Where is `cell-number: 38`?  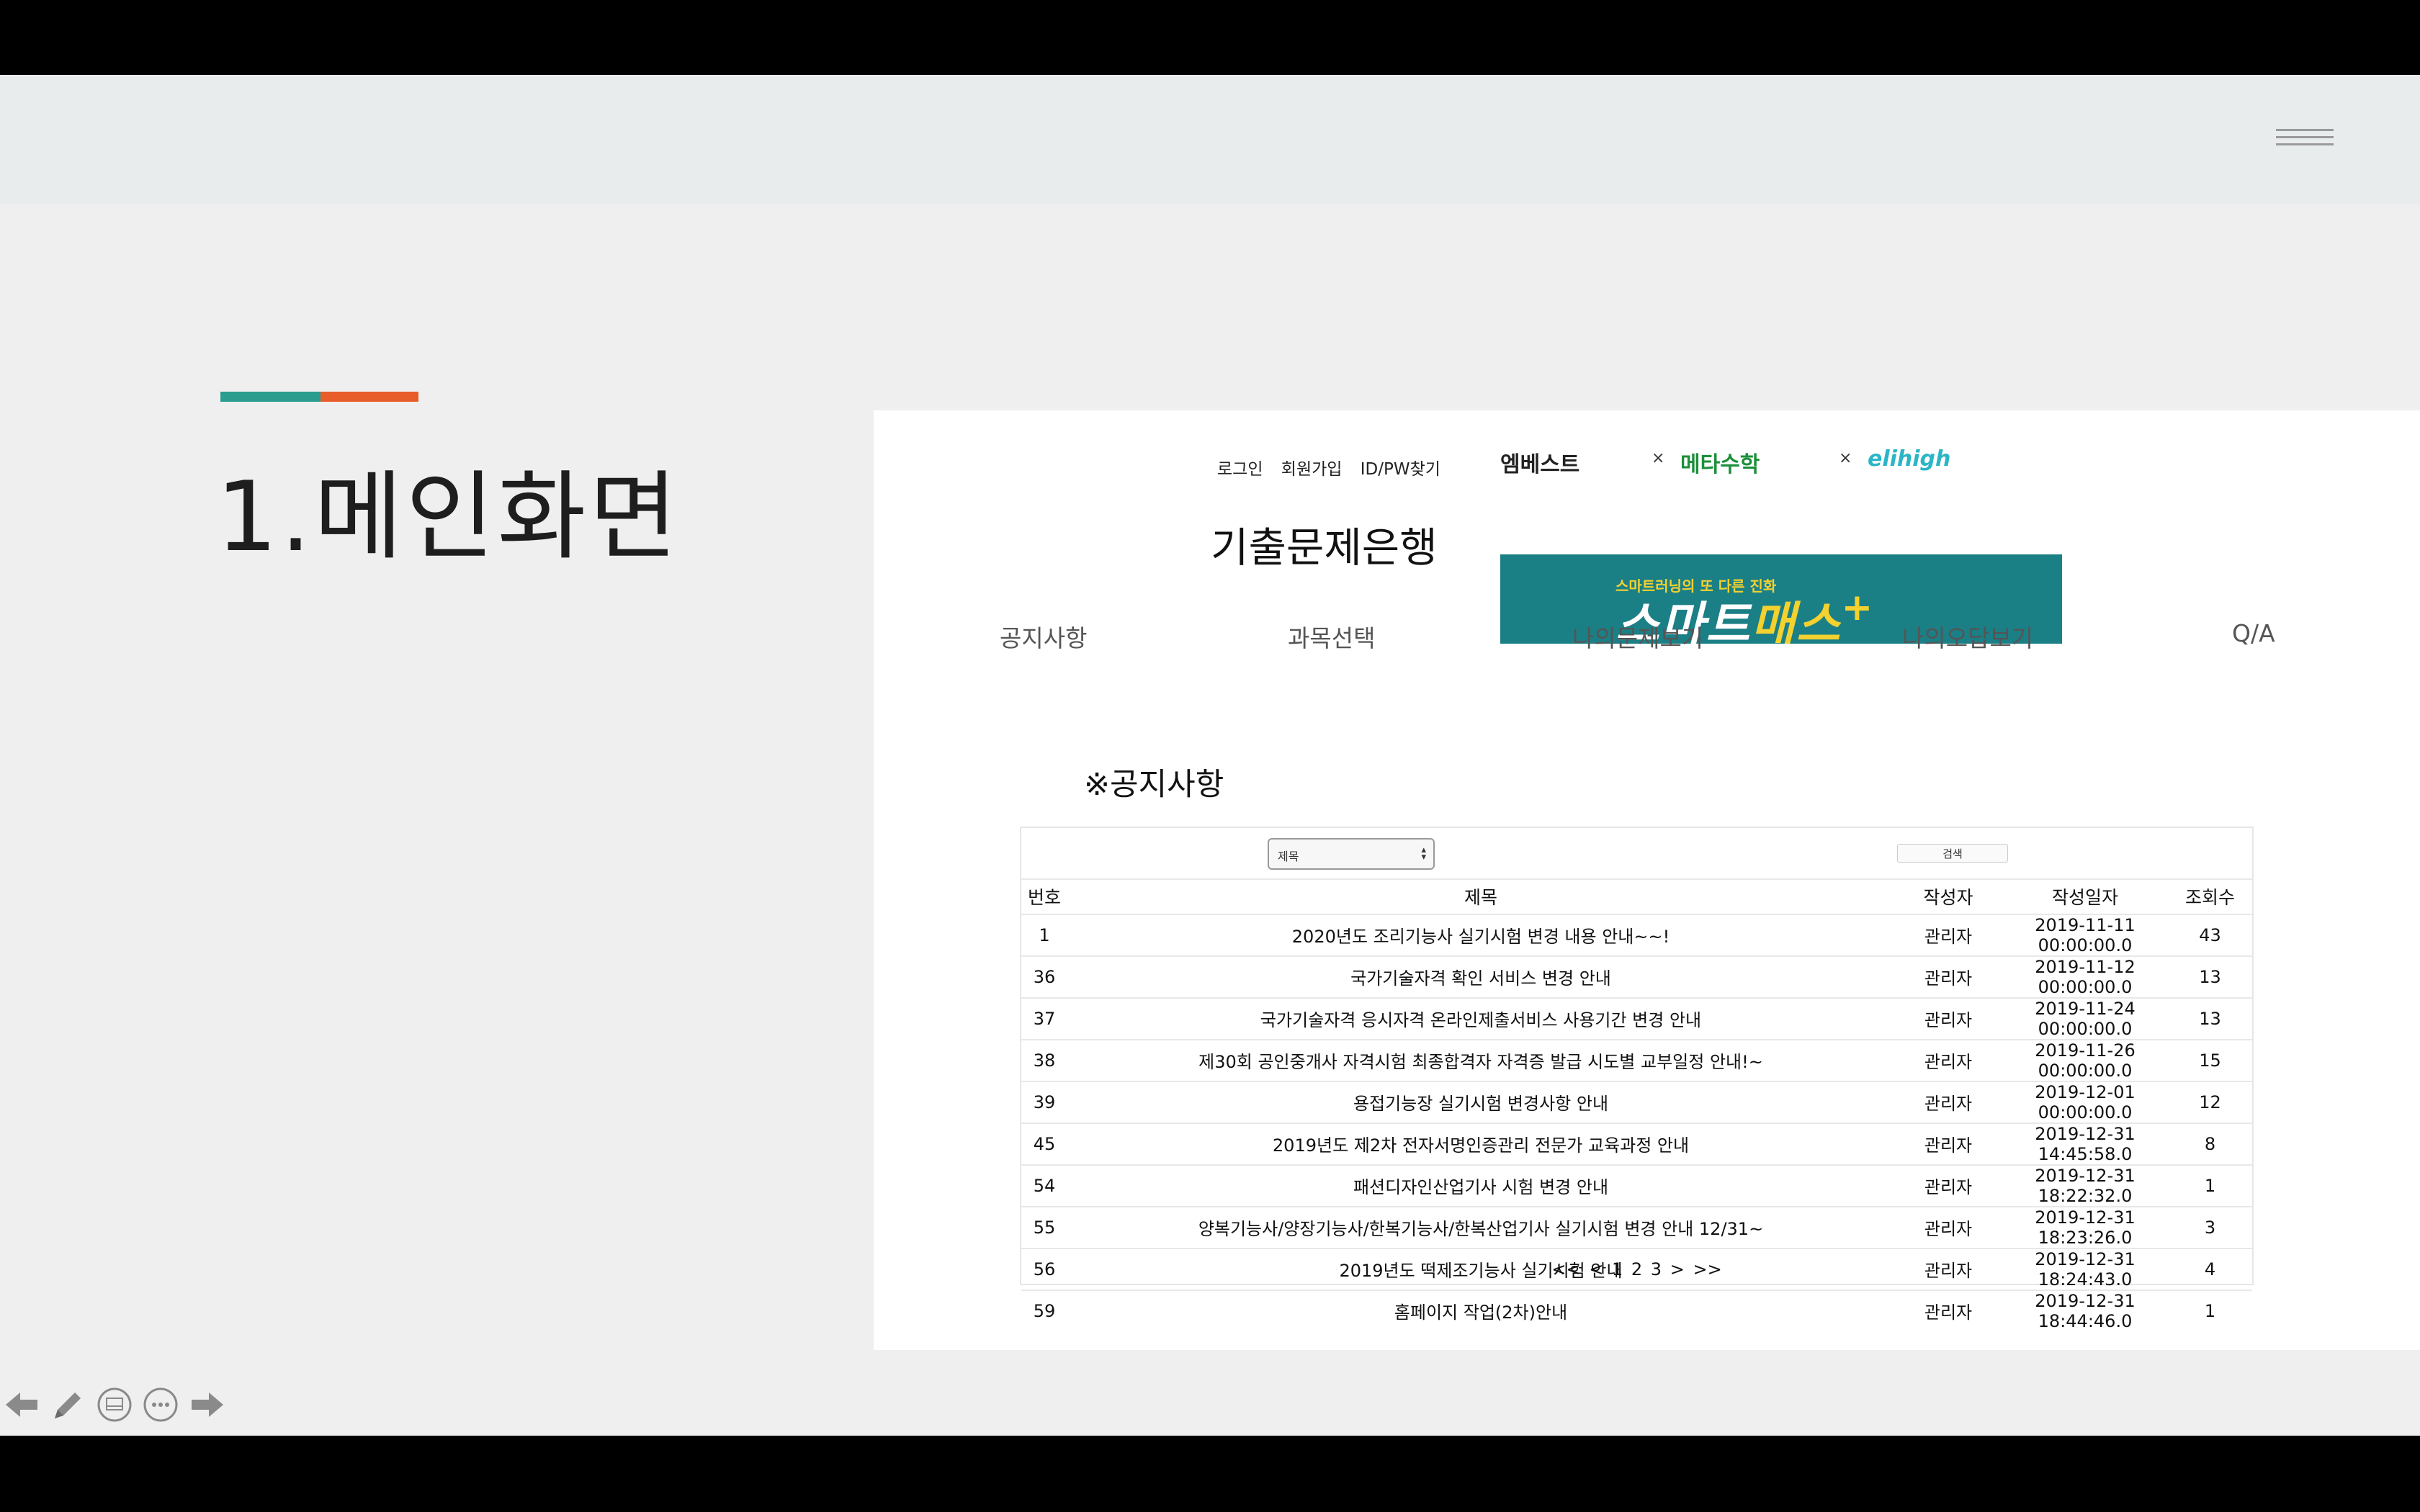 cell-number: 38 is located at coordinates (1044, 1059).